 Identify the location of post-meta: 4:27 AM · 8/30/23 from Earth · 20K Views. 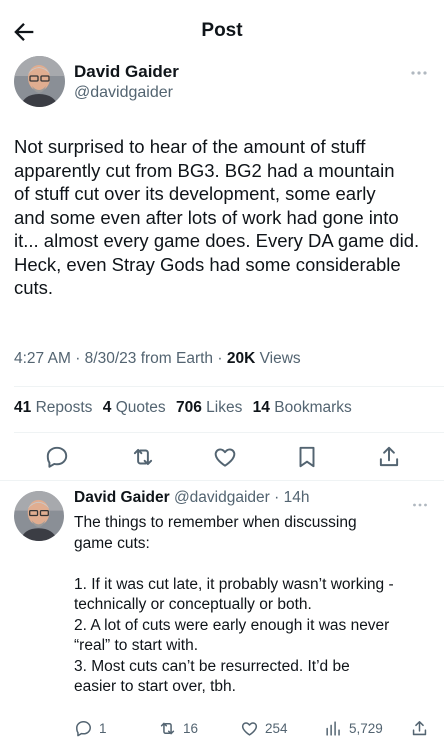
(157, 358).